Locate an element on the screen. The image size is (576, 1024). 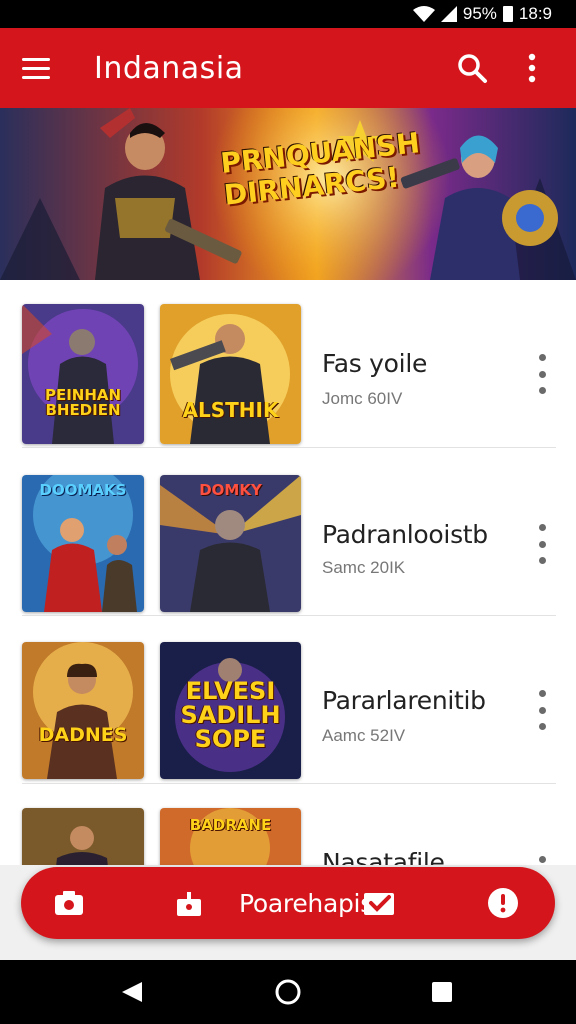
signal-icon is located at coordinates (448, 14).